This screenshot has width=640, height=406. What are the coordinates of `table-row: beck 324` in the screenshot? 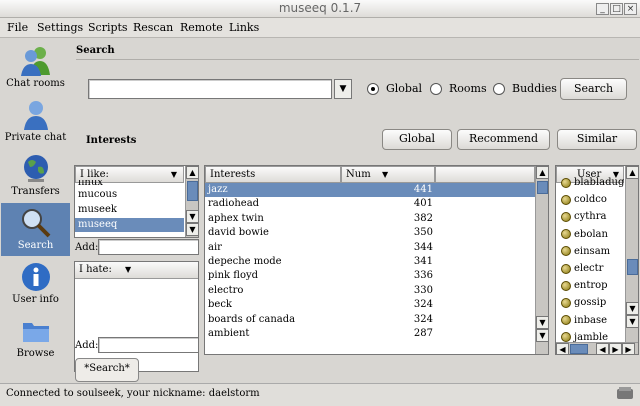 It's located at (370, 305).